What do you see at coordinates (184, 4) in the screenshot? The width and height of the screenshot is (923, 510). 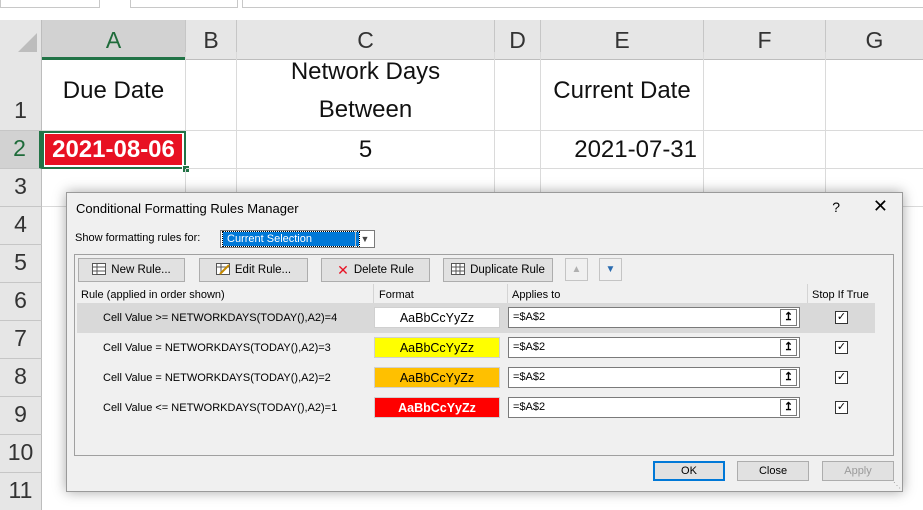 I see `toolbar-stub` at bounding box center [184, 4].